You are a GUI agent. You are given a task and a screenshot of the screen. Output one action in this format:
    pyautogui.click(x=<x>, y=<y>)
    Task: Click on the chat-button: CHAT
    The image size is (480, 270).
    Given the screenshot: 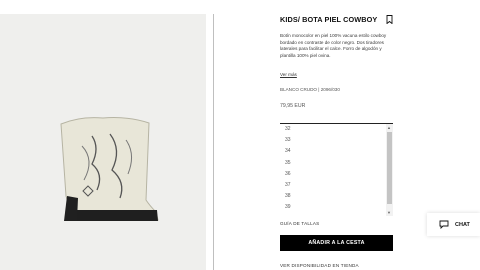 What is the action you would take?
    pyautogui.click(x=453, y=224)
    